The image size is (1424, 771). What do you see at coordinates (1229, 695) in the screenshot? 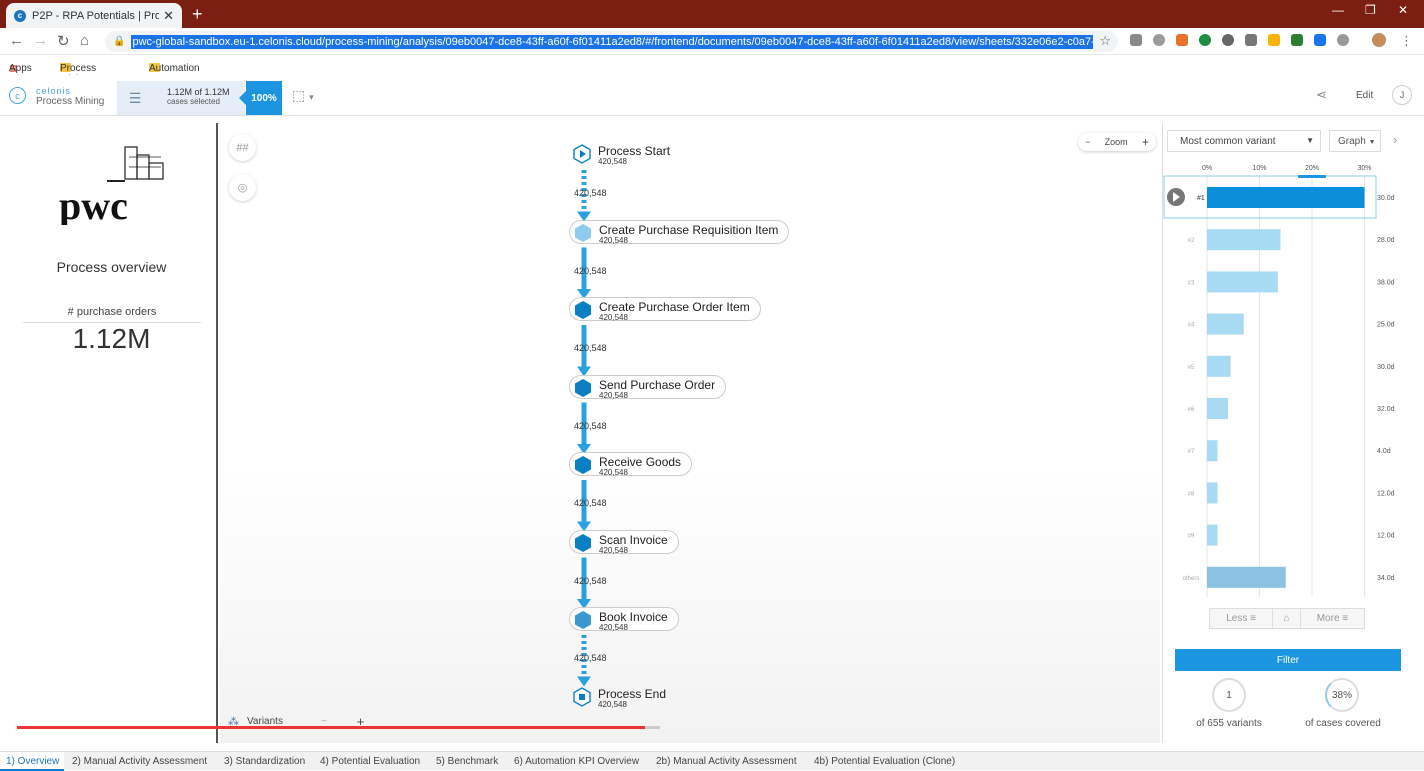
I see `variants-count-gauge: 1` at bounding box center [1229, 695].